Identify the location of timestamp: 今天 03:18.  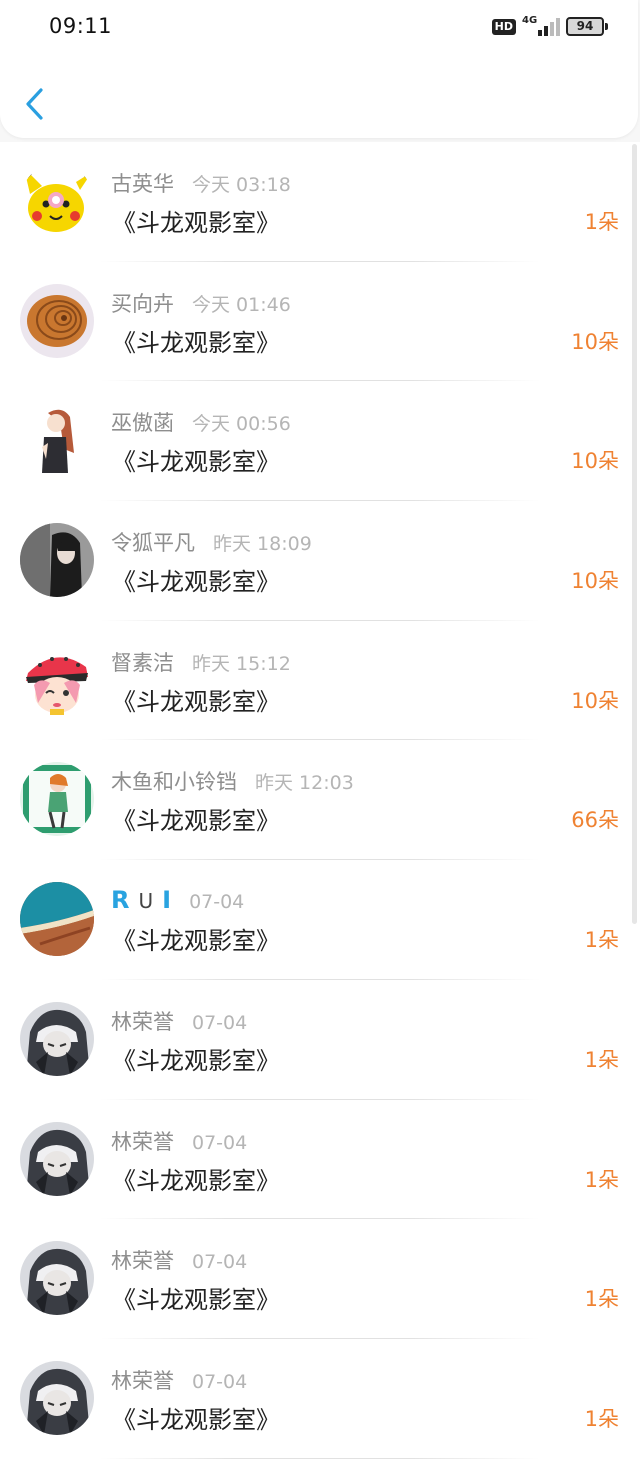
(241, 185).